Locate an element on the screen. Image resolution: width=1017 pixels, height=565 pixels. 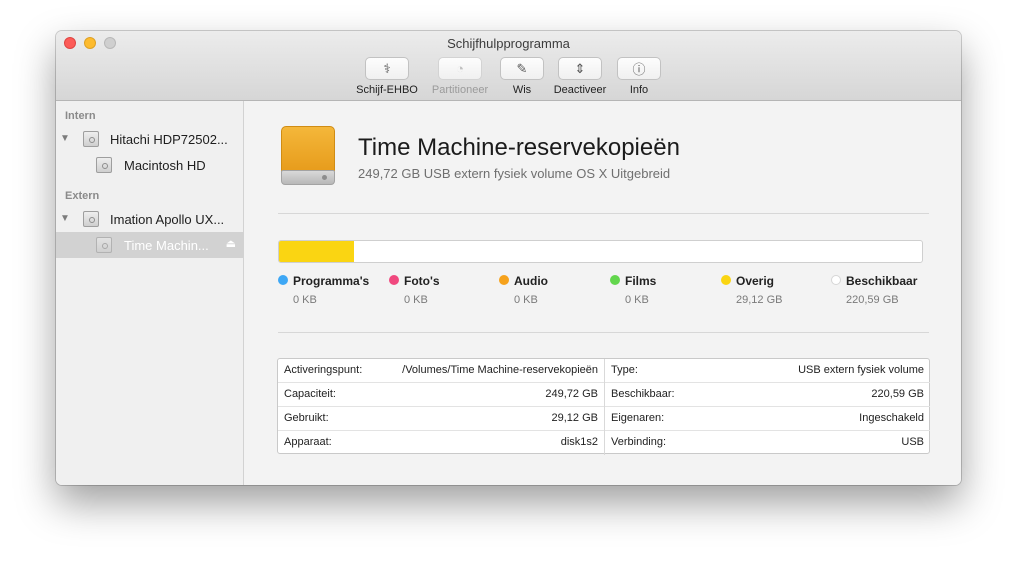
info-label: Info is located at coordinates (639, 90).